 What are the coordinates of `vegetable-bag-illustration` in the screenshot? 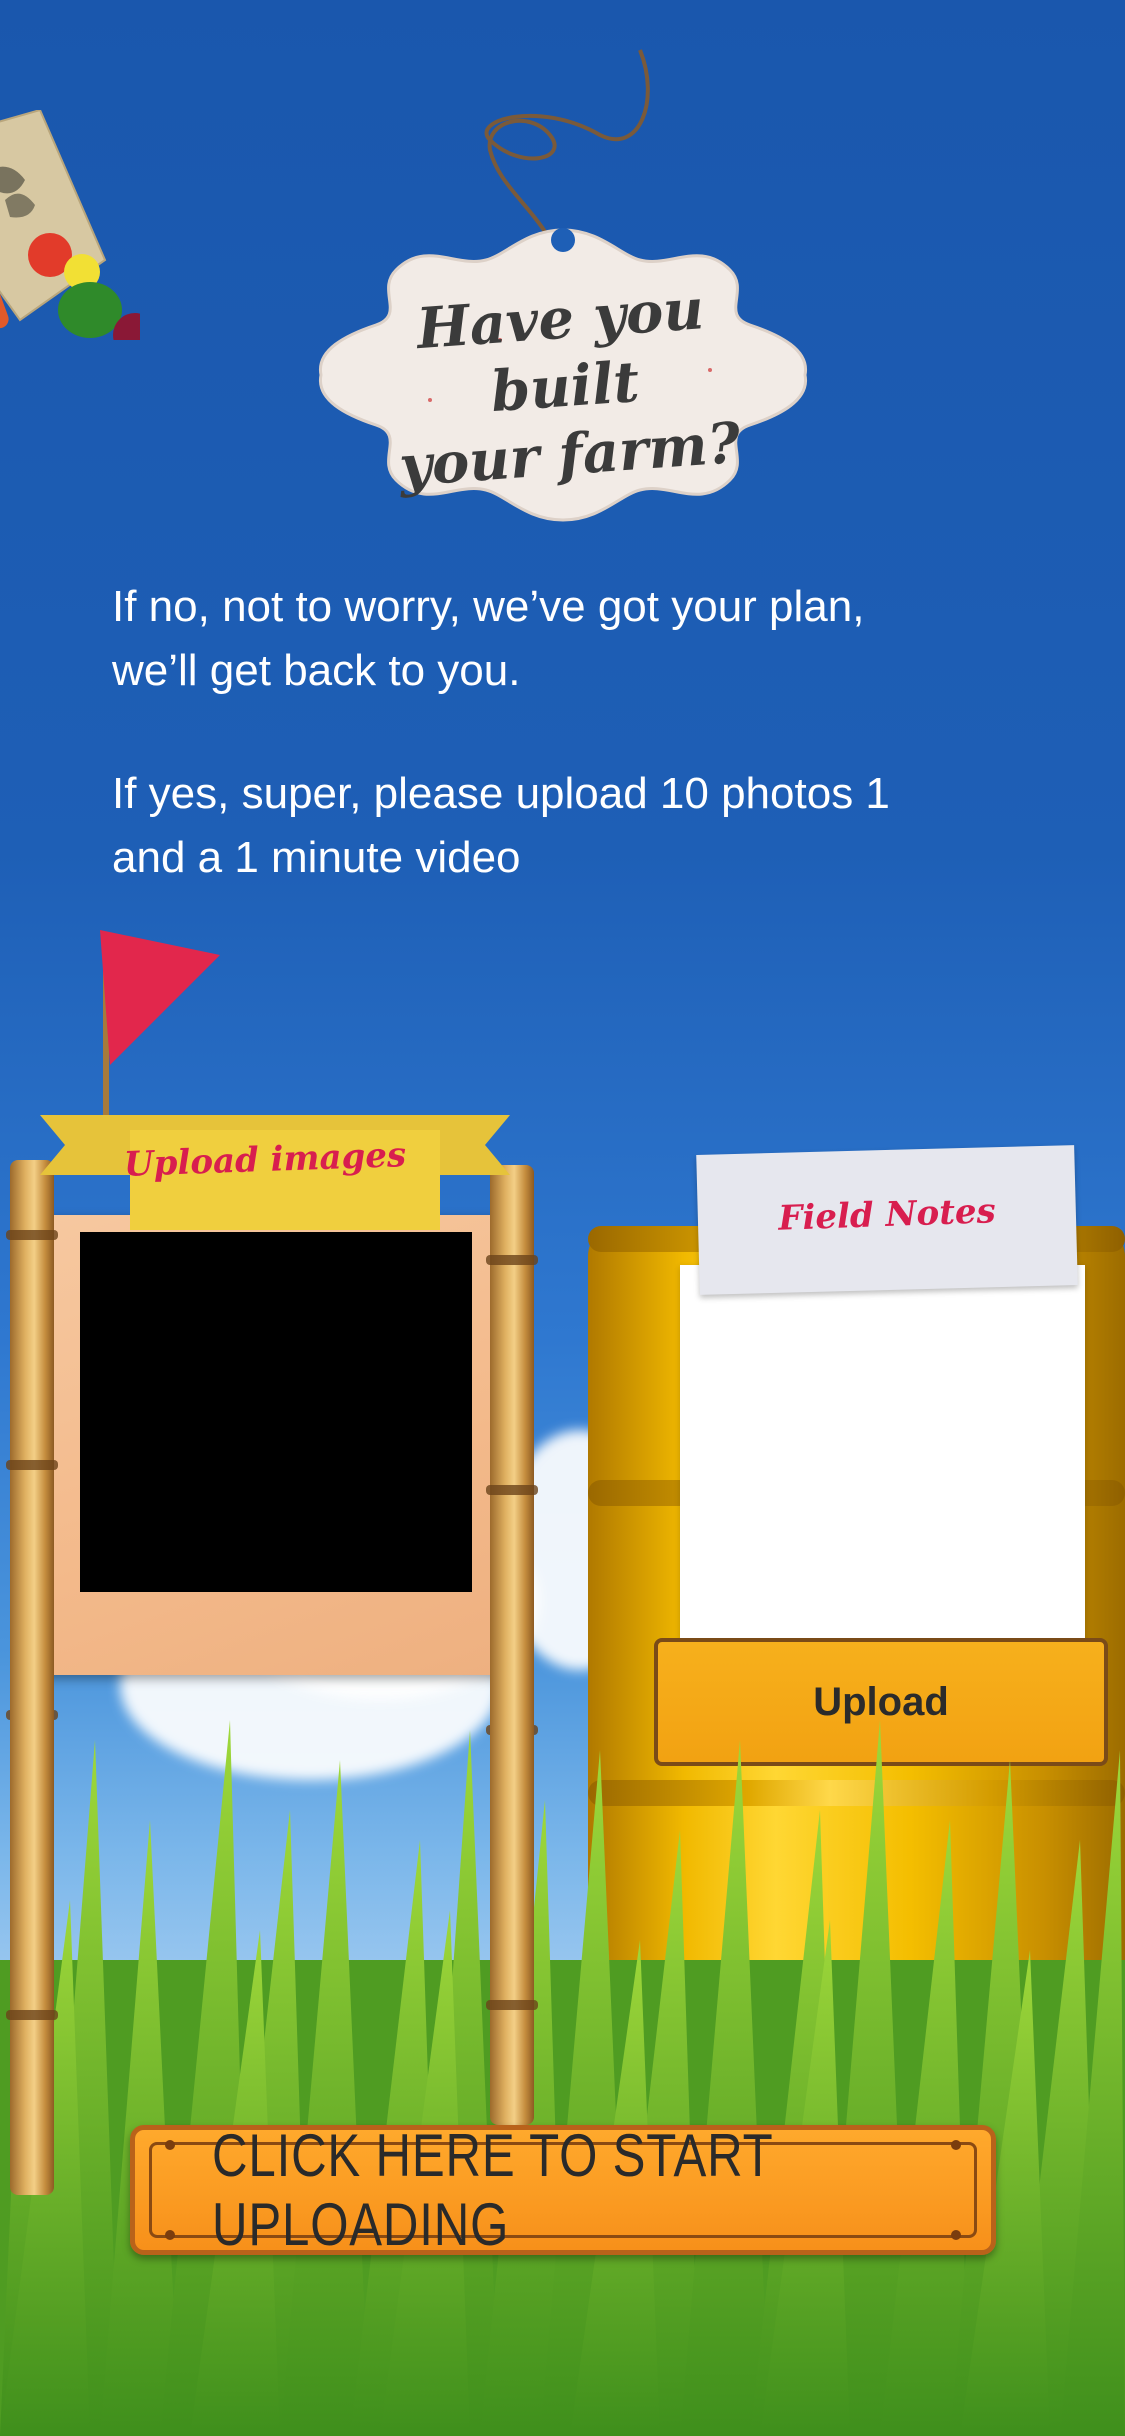 It's located at (70, 225).